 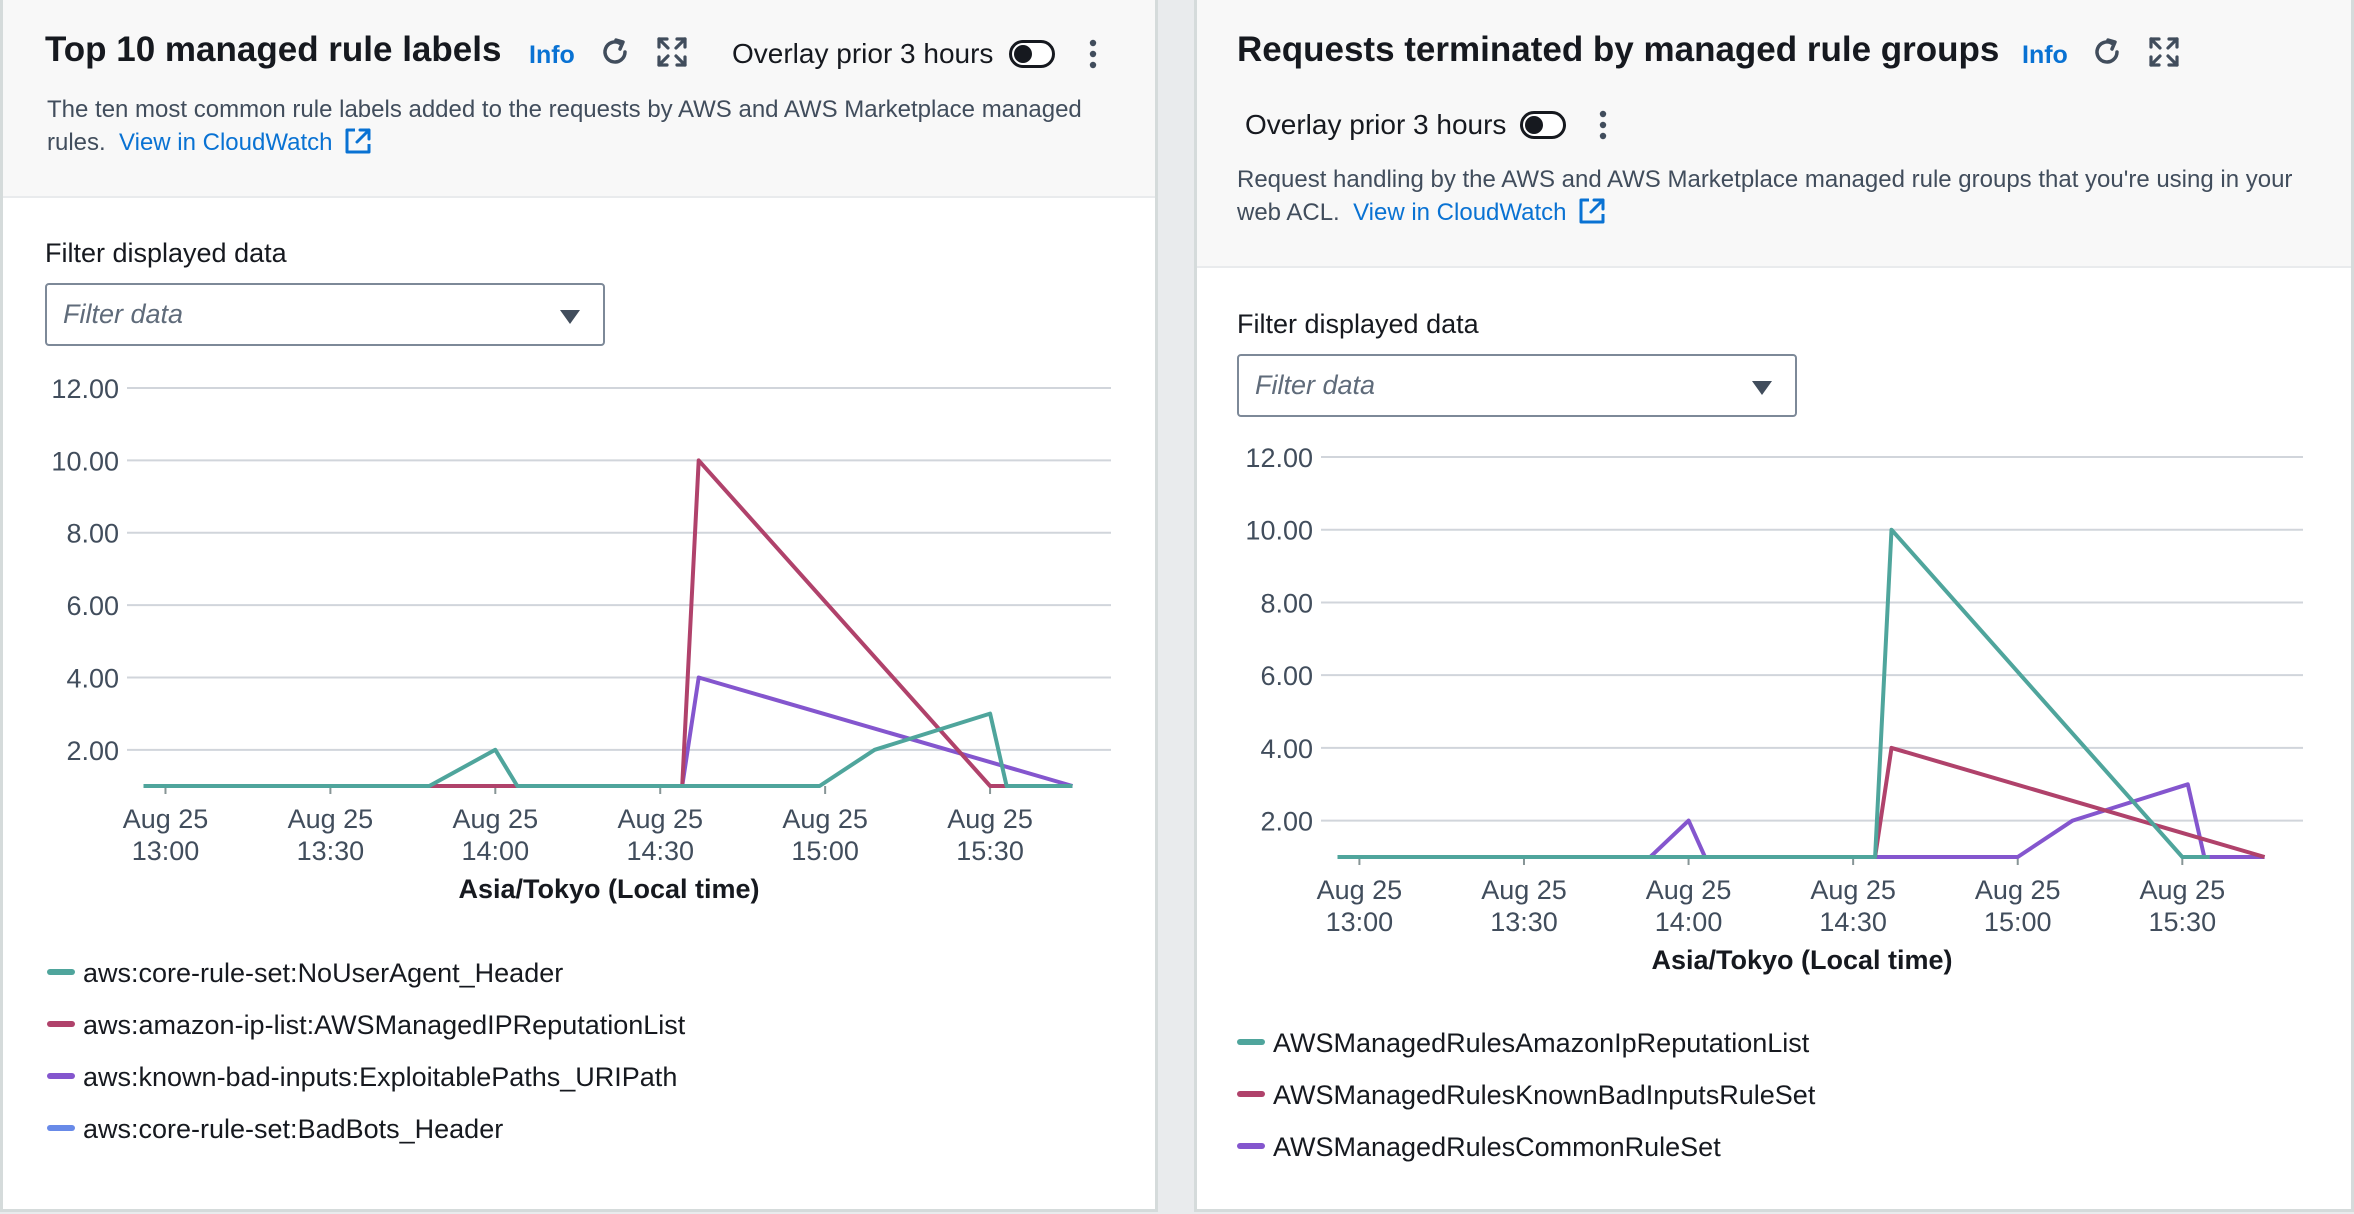 I want to click on legend-label: aws:core-rule-set:NoUserAgent_Header, so click(x=323, y=973).